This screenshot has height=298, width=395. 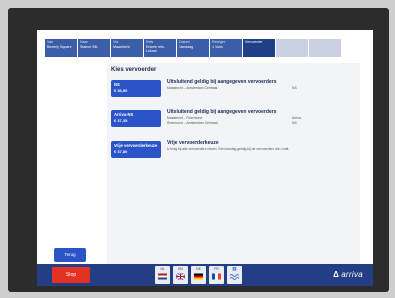 I want to click on step-value: Maastricht, so click(x=121, y=46).